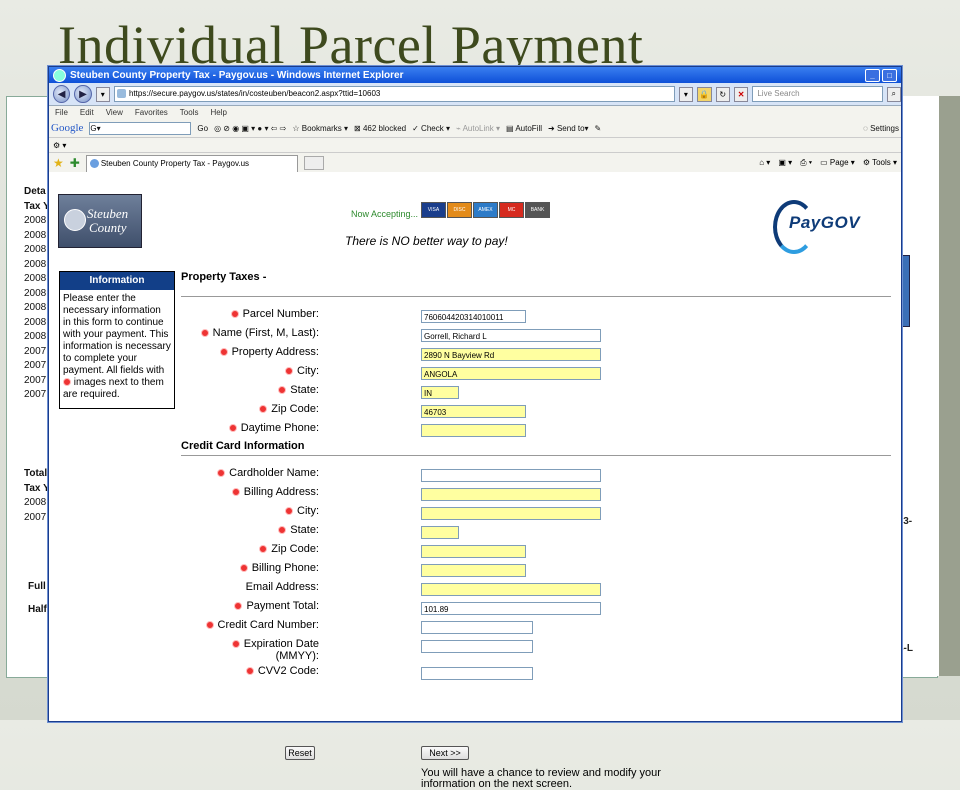  What do you see at coordinates (83, 94) in the screenshot?
I see `forward-button: ▶` at bounding box center [83, 94].